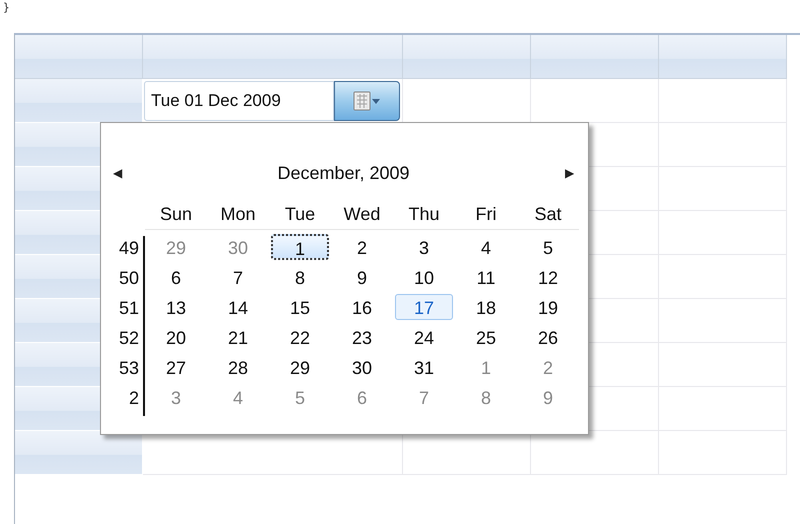  I want to click on day-cell: 17, so click(424, 307).